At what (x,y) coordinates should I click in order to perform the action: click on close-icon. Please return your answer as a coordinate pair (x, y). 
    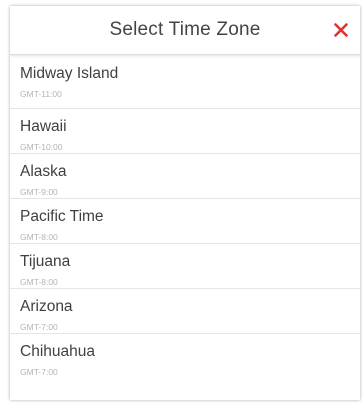
    Looking at the image, I should click on (341, 30).